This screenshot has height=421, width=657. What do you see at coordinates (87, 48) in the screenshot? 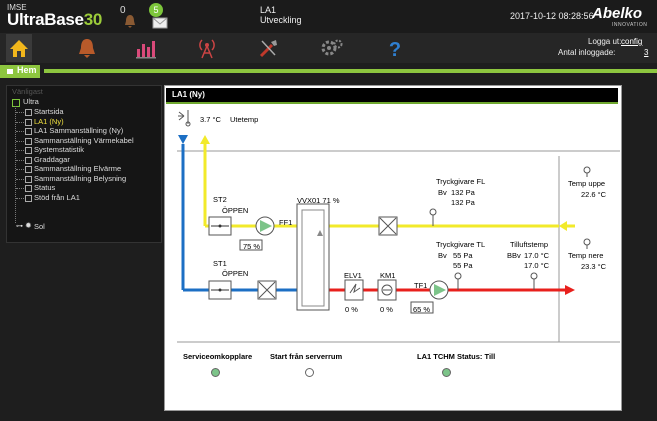
I see `bell-icon` at bounding box center [87, 48].